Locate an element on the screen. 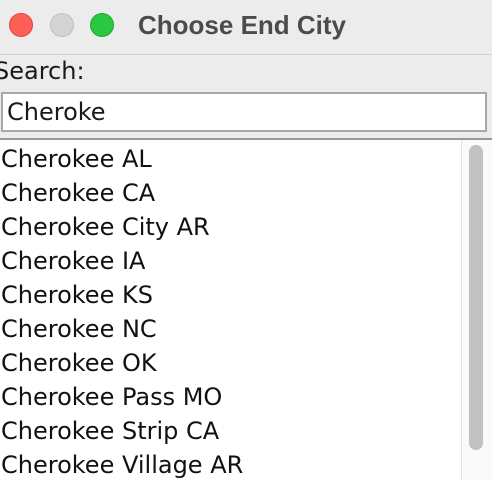 This screenshot has height=480, width=492. vertical-scrollbar is located at coordinates (476, 310).